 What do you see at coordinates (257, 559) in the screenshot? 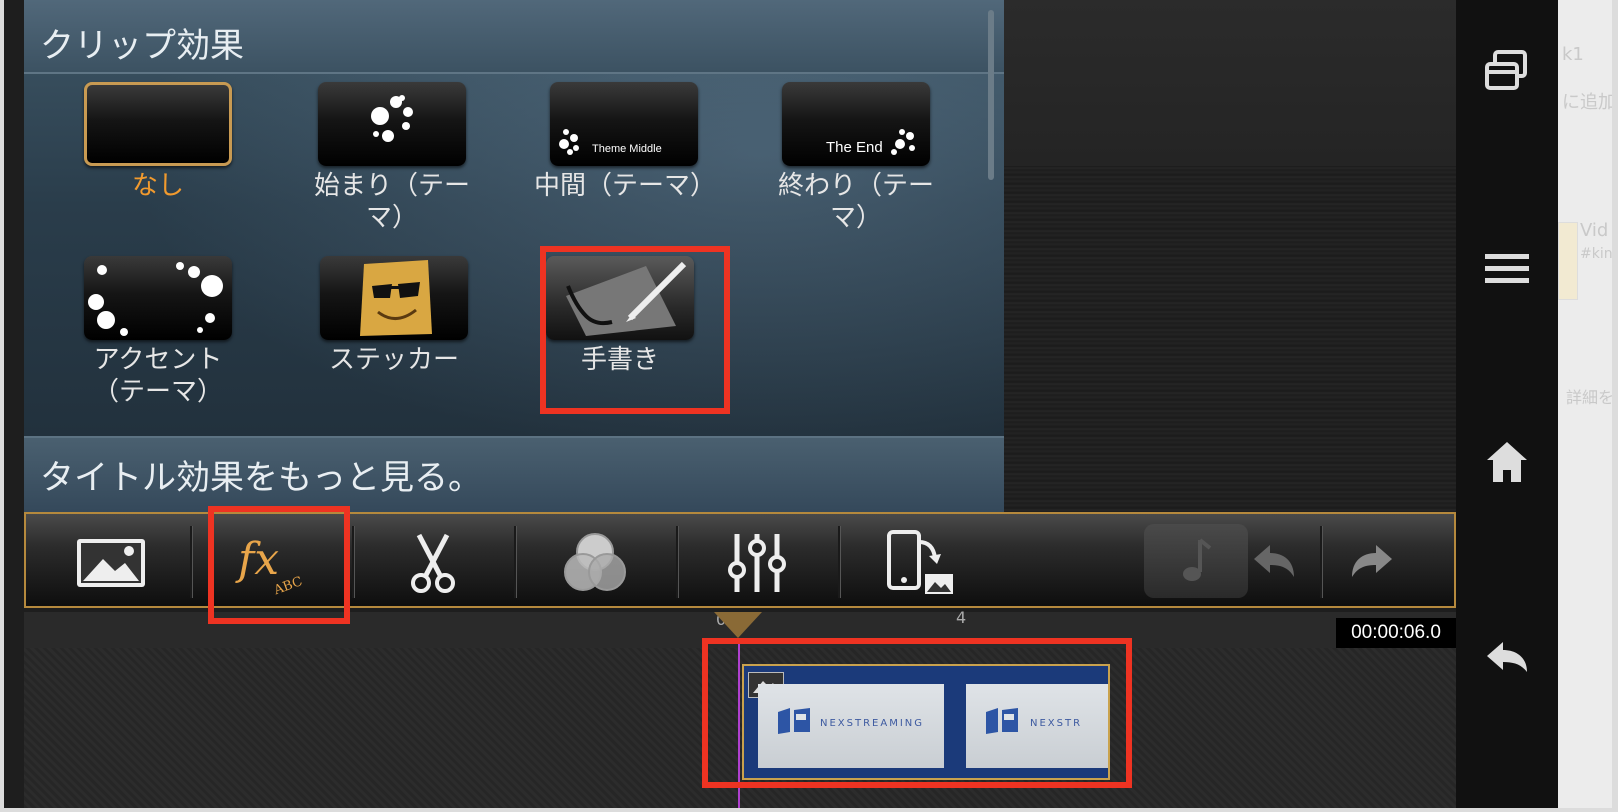
I see `svg-text: fx` at bounding box center [257, 559].